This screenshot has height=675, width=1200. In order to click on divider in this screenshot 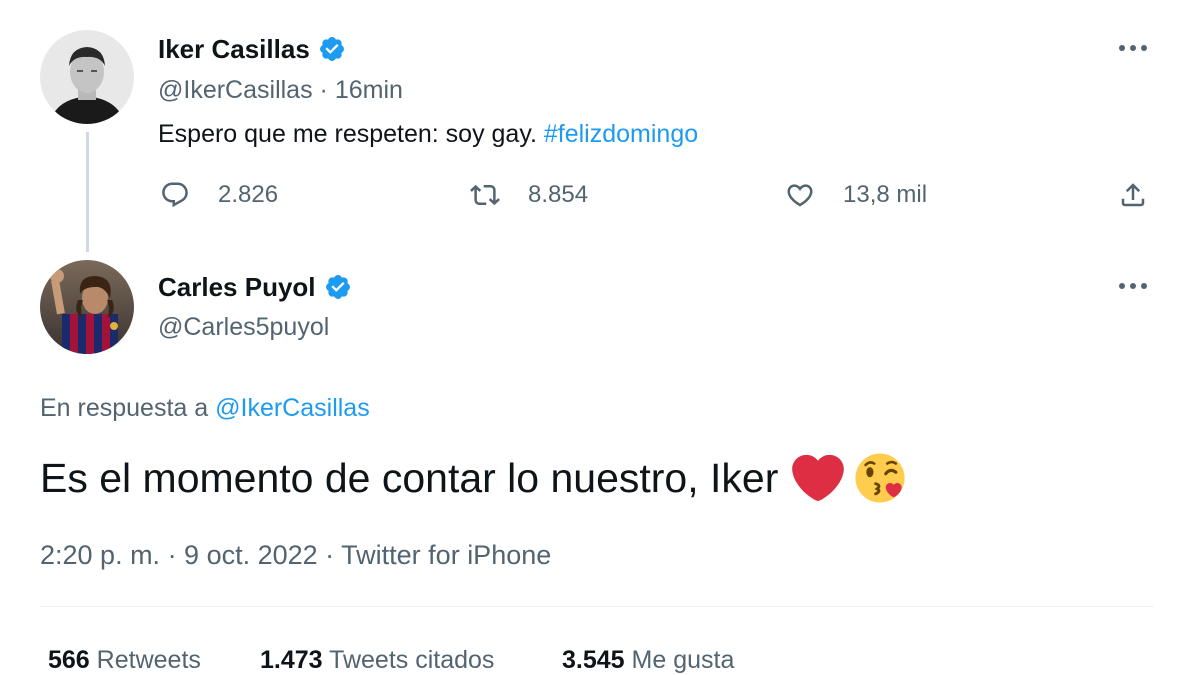, I will do `click(597, 606)`.